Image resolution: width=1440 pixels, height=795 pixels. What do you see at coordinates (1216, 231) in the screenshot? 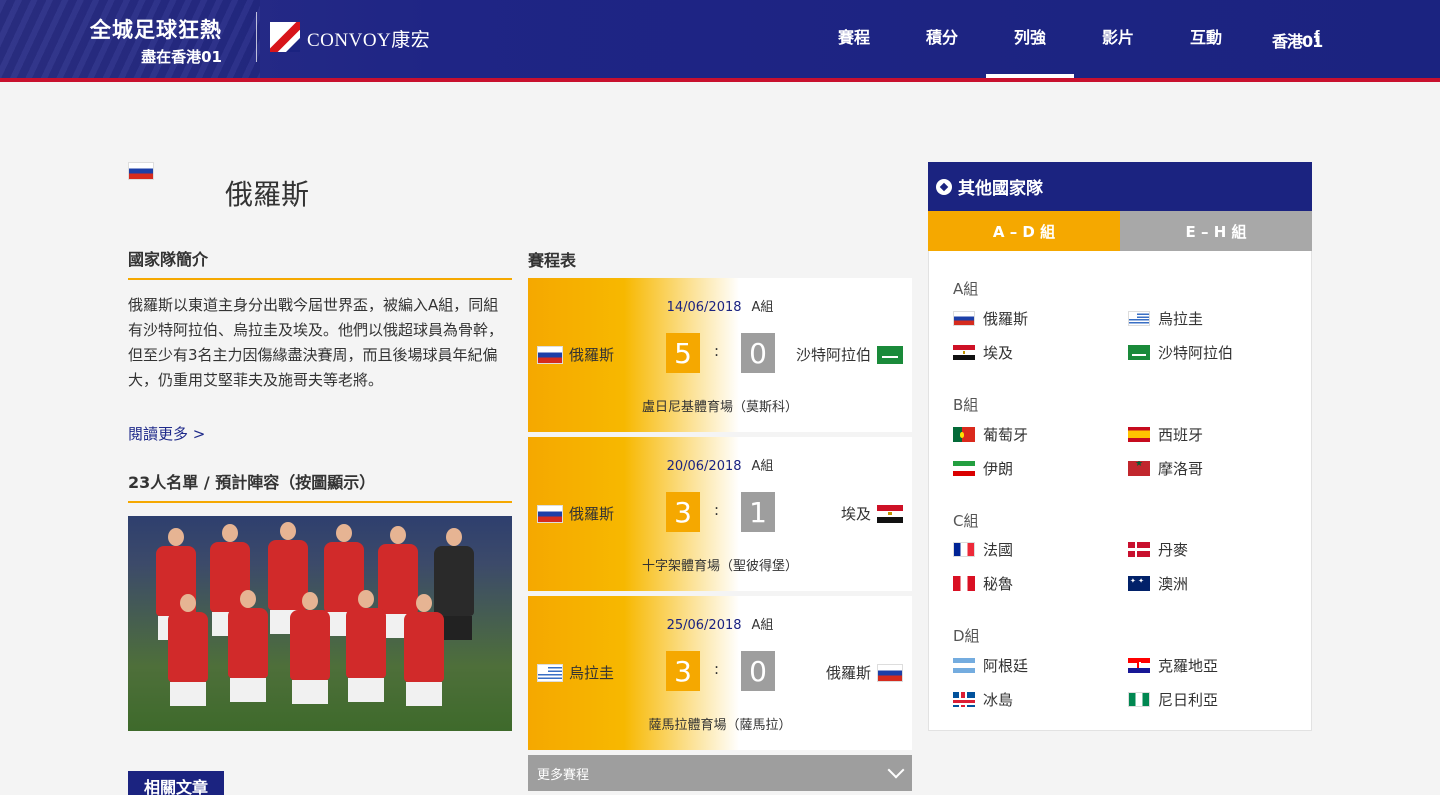
I see `tab-groups-e-h: E – H 組` at bounding box center [1216, 231].